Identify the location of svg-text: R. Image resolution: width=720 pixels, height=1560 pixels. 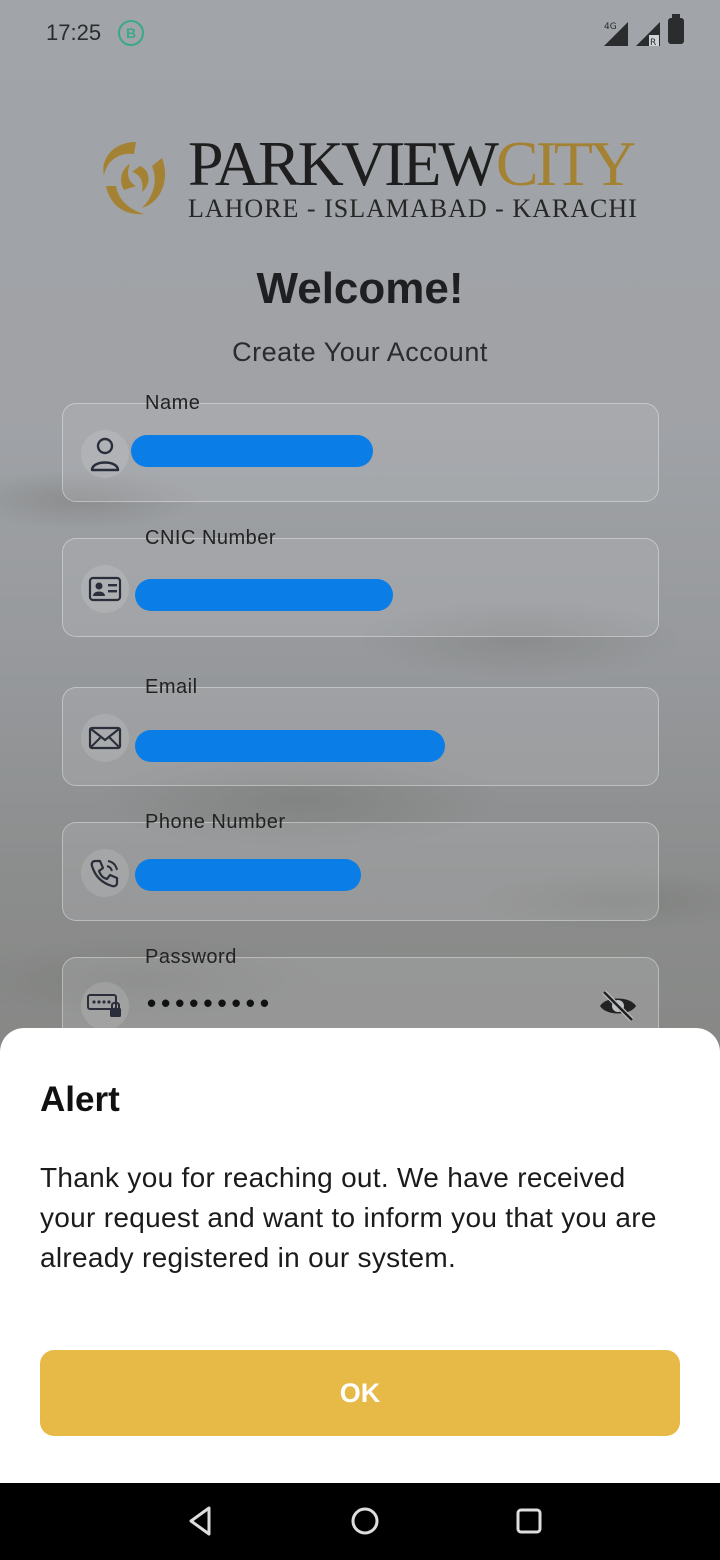
(653, 42).